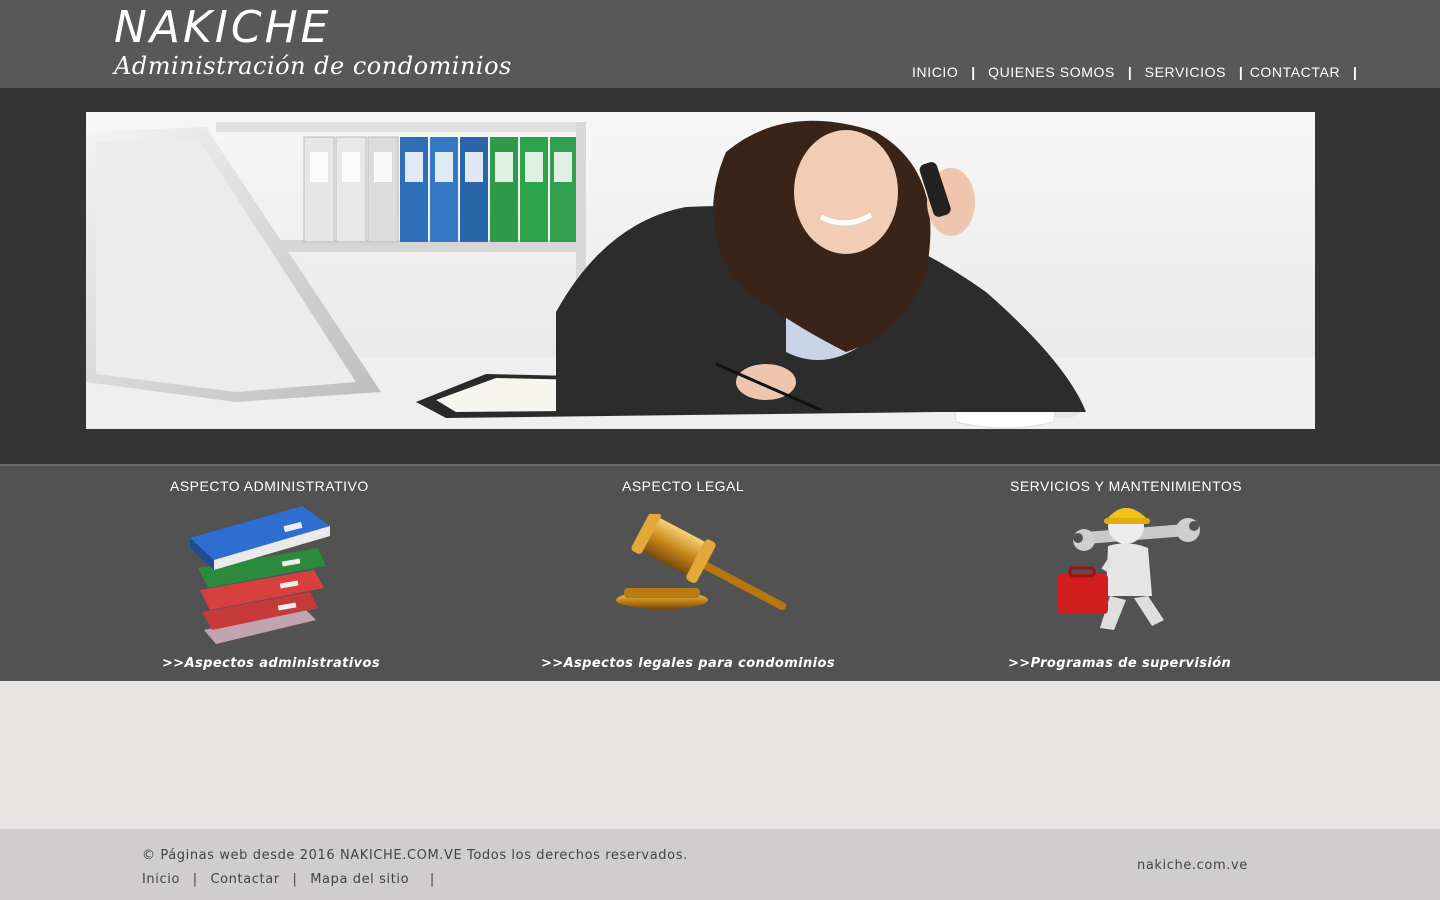 The image size is (1440, 900). What do you see at coordinates (1126, 486) in the screenshot?
I see `feature-title-servicios: SERVICIOS Y MANTENIMIENTOS` at bounding box center [1126, 486].